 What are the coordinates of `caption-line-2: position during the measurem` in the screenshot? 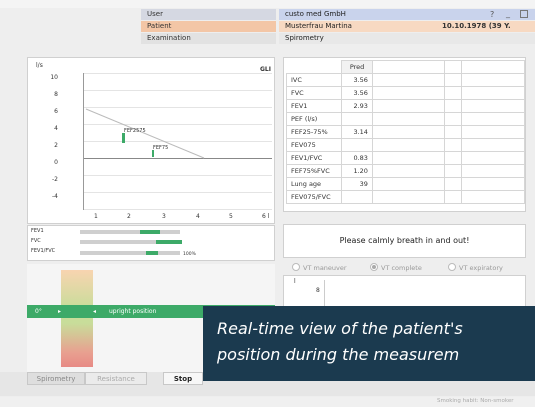 It's located at (338, 354).